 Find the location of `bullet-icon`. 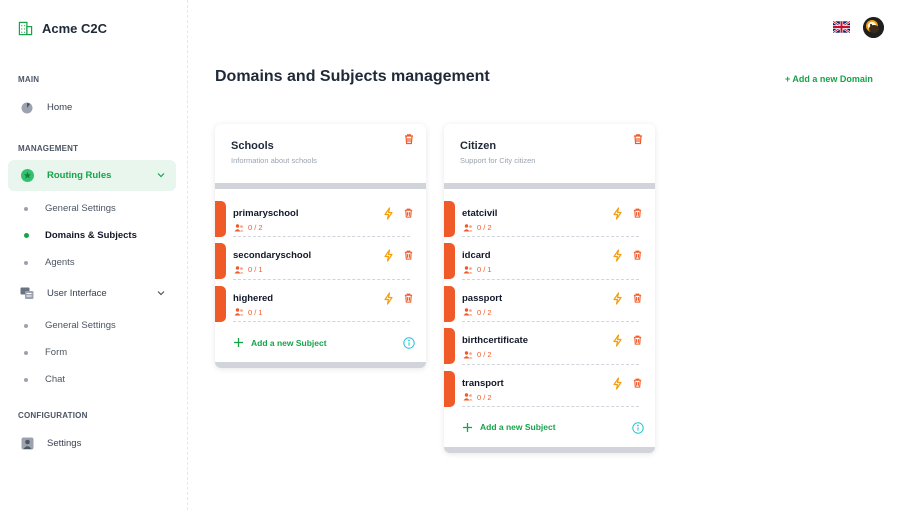

bullet-icon is located at coordinates (26, 325).